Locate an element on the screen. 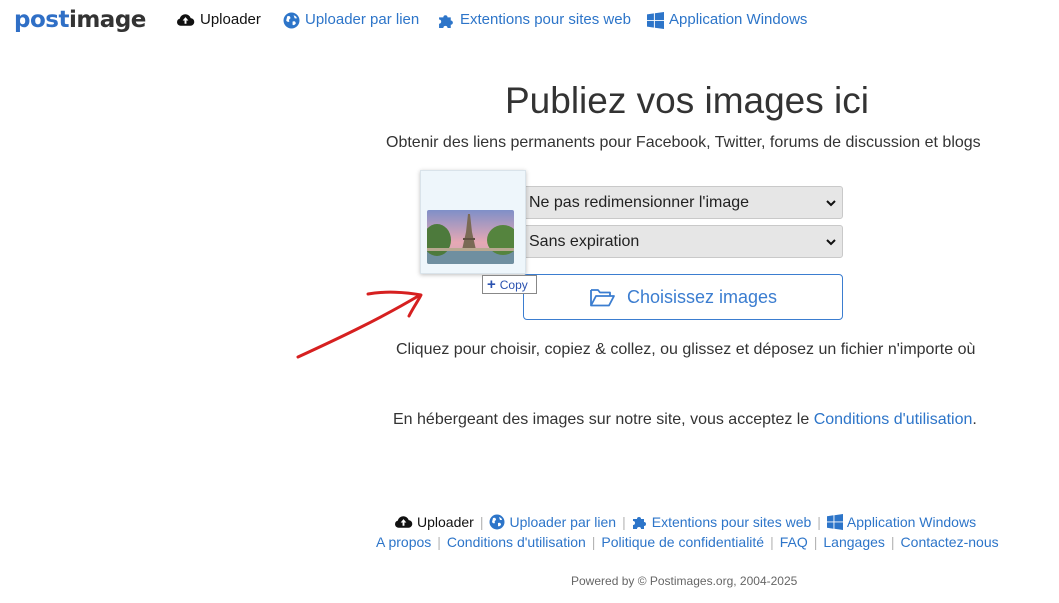 The image size is (1059, 603). nav-link-uploader-label: Uploader par lien is located at coordinates (362, 19).